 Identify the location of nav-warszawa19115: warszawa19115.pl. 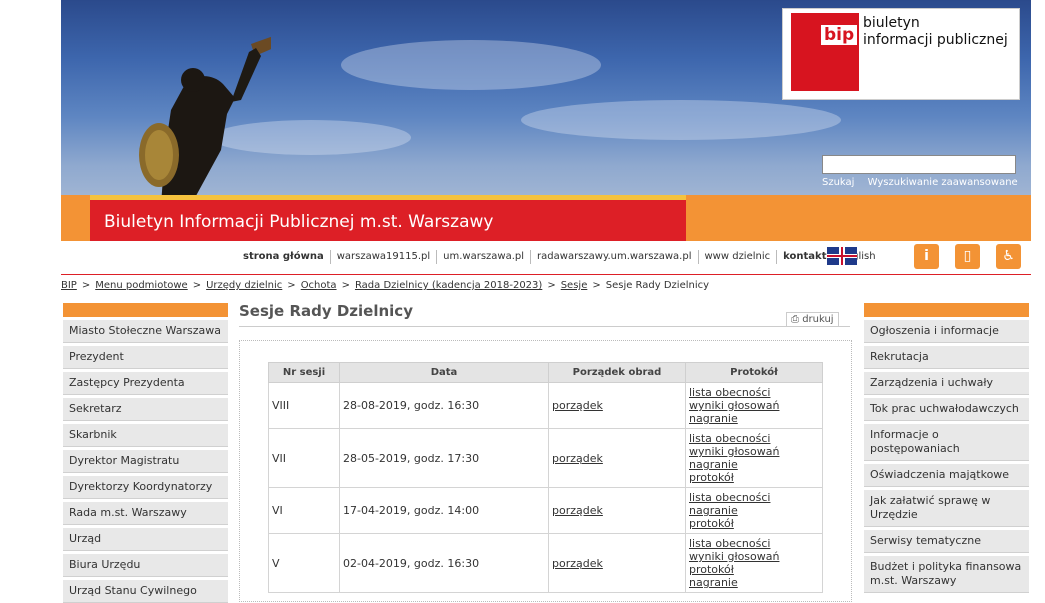
(382, 257).